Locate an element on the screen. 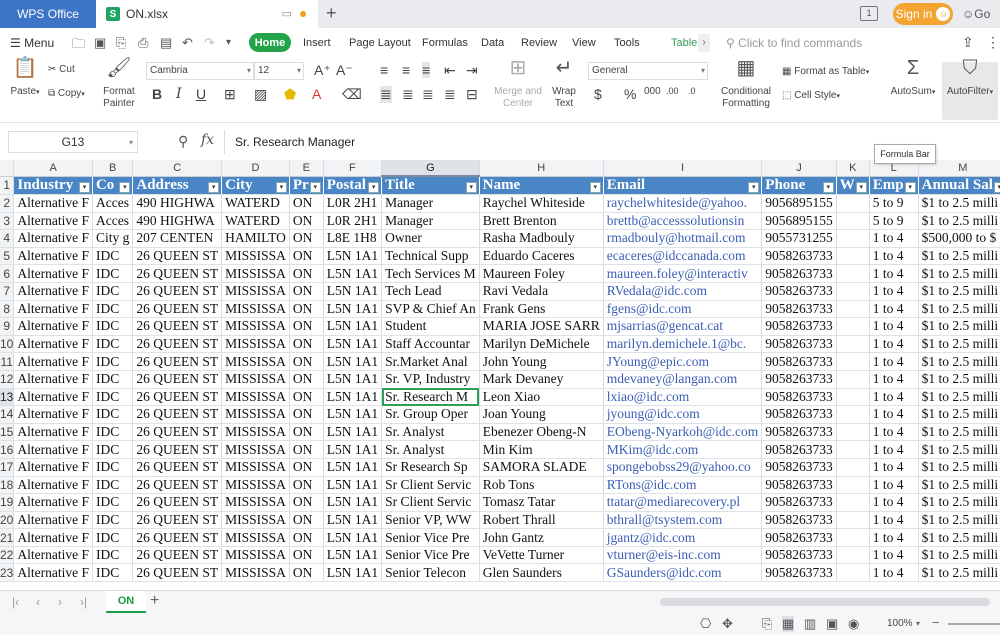 This screenshot has width=1000, height=635. table-cell: MKim@idc.com is located at coordinates (683, 449).